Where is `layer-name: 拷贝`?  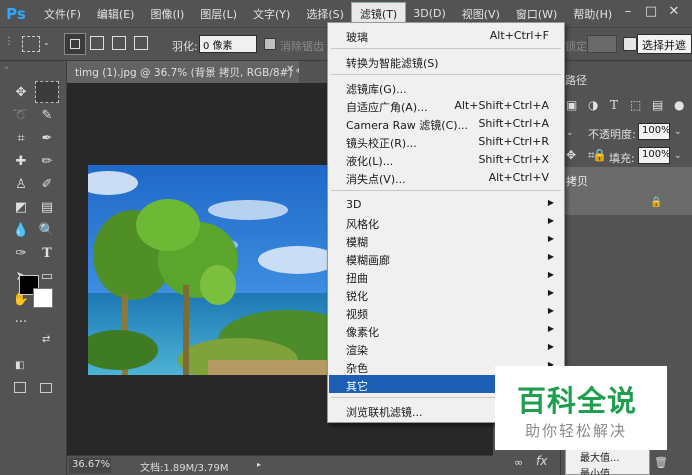
layer-name: 拷贝 is located at coordinates (577, 181).